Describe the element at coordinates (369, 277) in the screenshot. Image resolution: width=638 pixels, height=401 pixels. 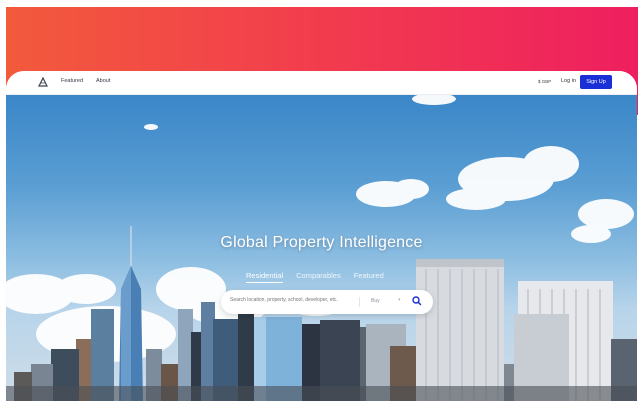
I see `tab-featured: Featured` at that location.